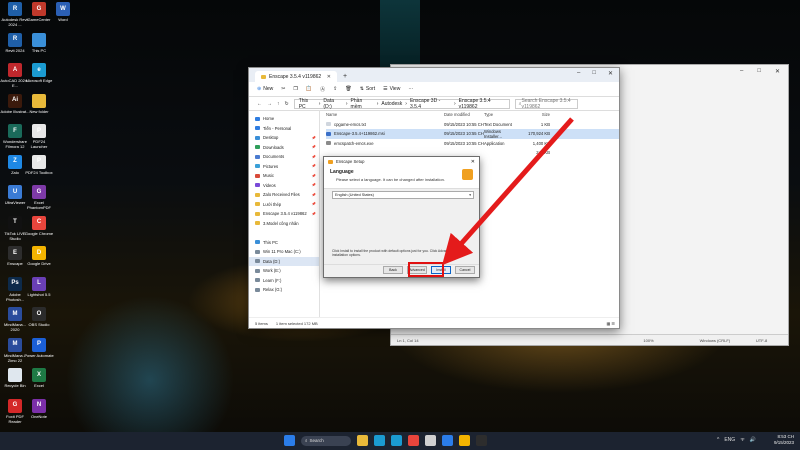  Describe the element at coordinates (284, 129) in the screenshot. I see `nav-item: Tiến - Personal` at that location.